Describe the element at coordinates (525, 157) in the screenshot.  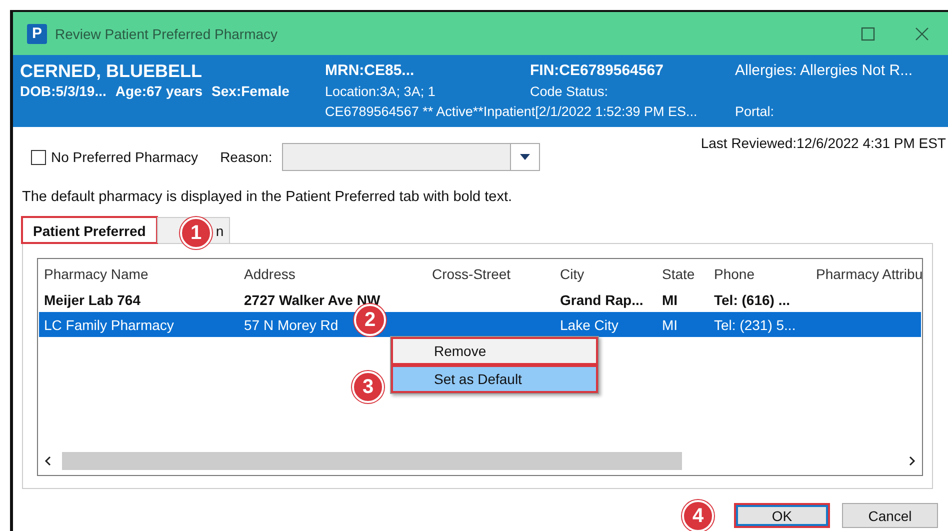
I see `dropdown-arrow-icon` at that location.